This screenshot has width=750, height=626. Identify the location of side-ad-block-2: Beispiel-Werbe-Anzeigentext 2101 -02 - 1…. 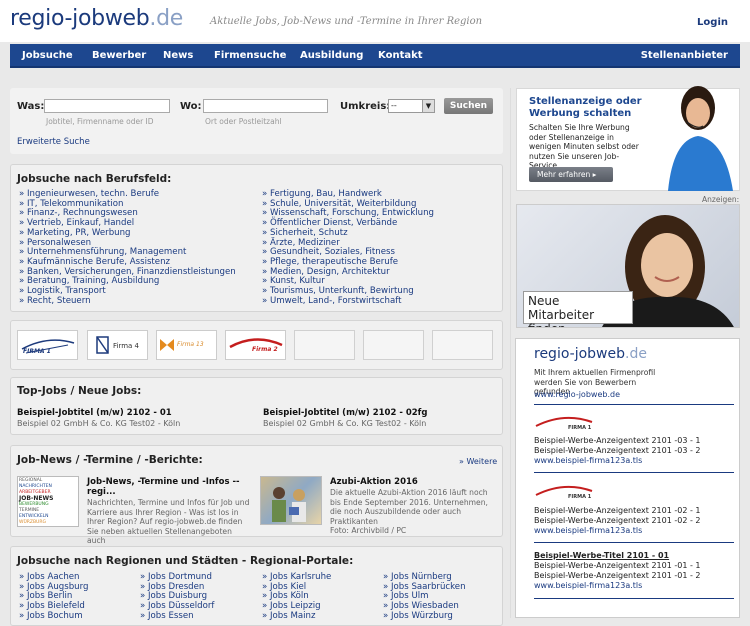
(617, 521).